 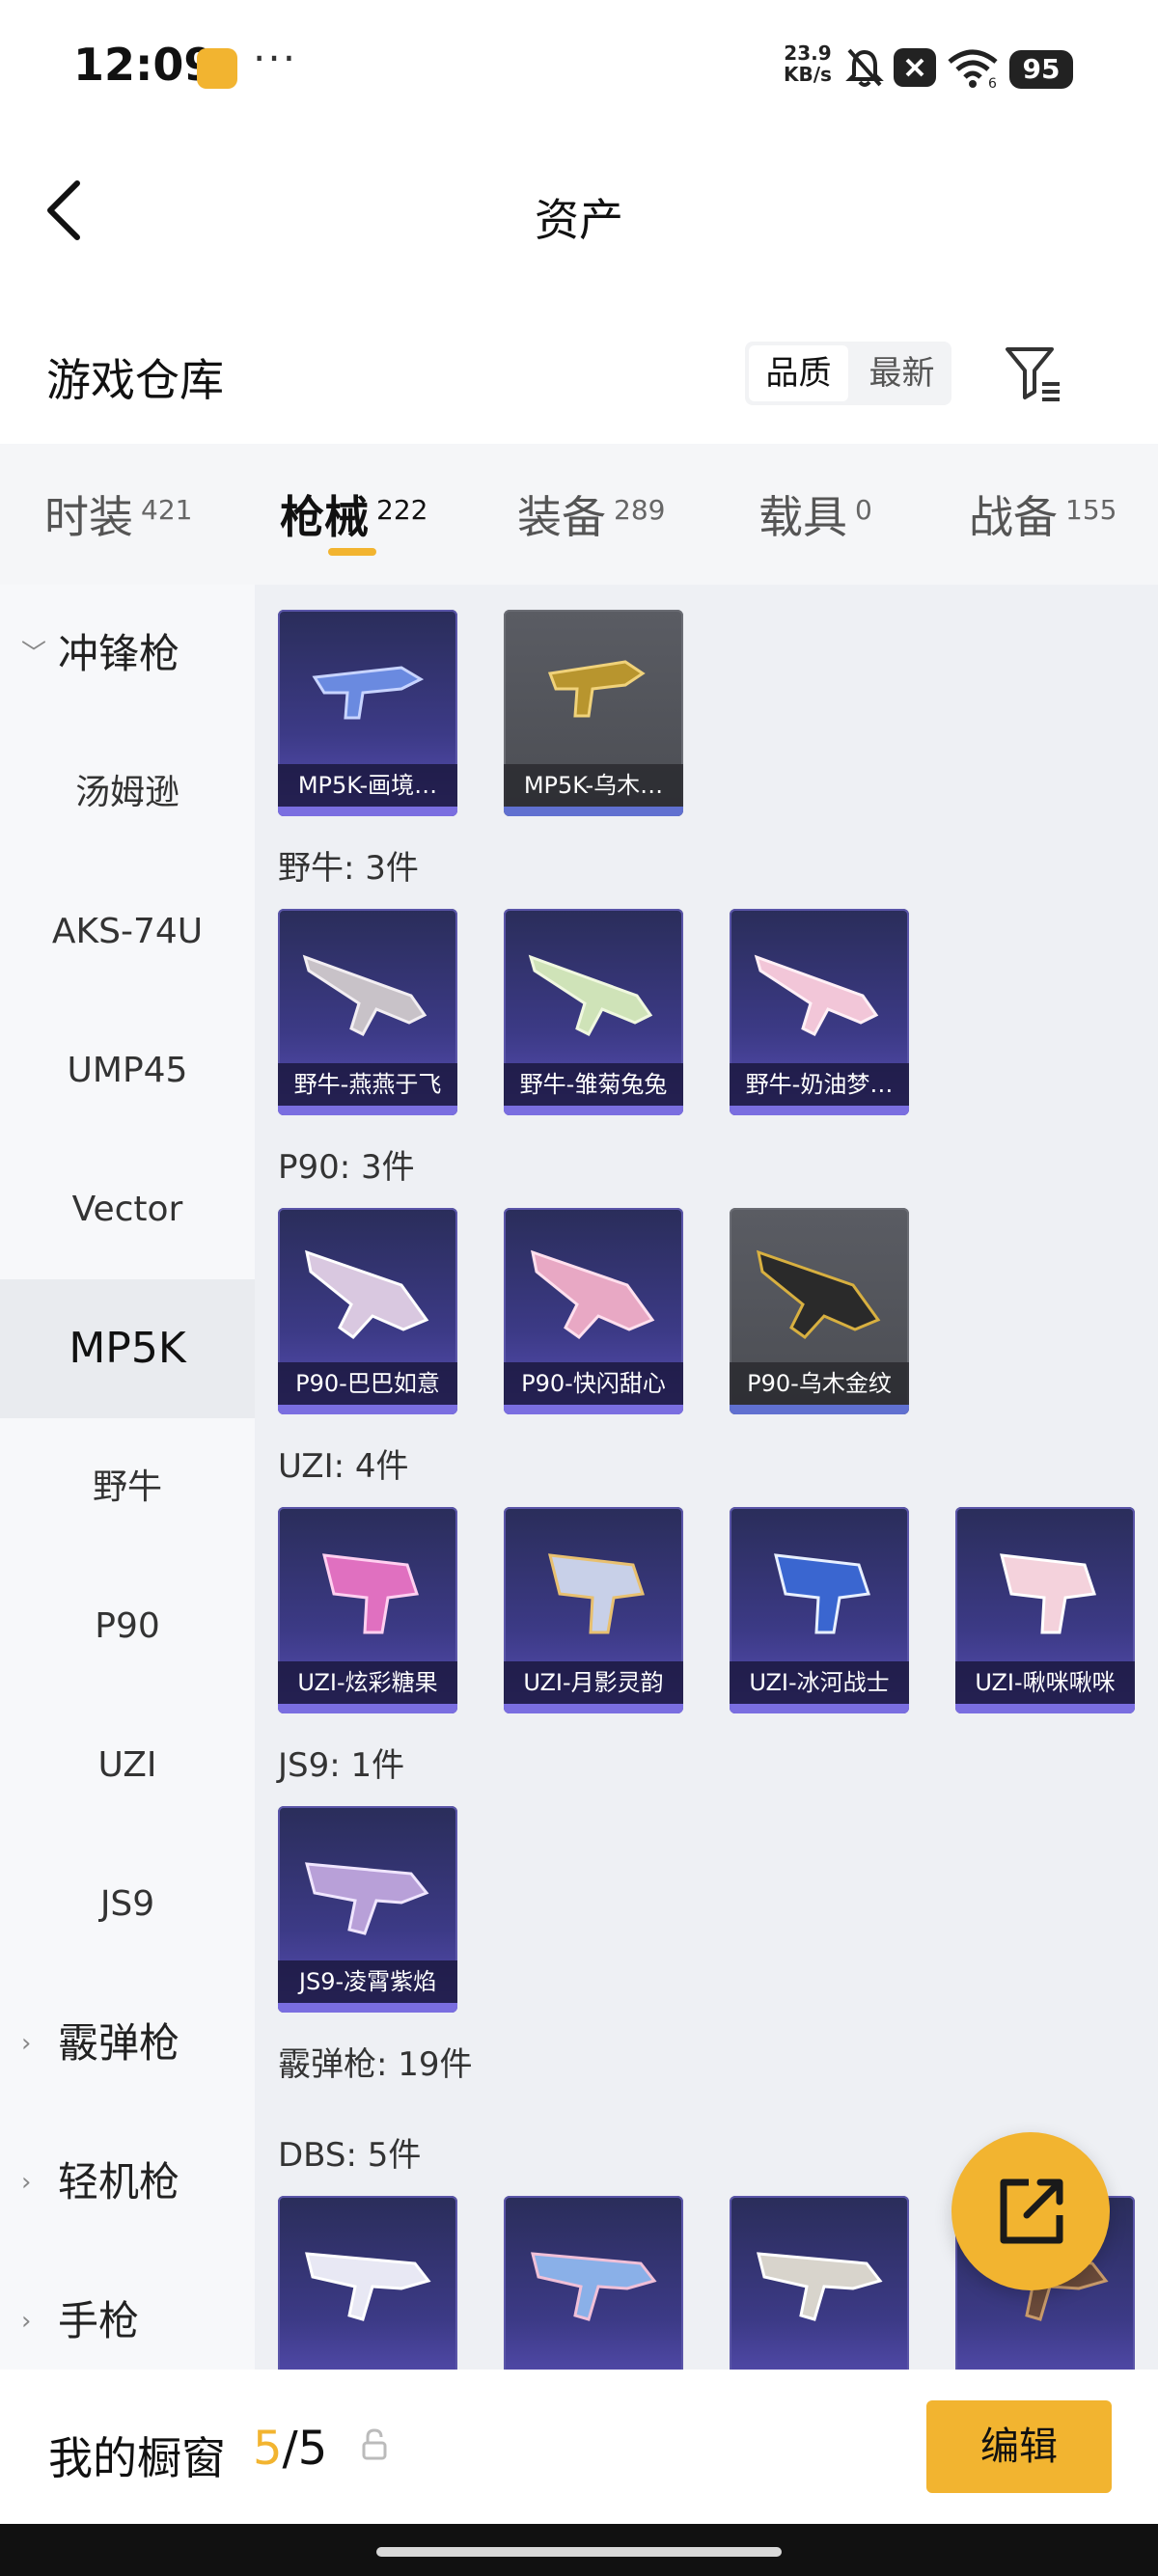 I want to click on sidebar-item-mp5k: MP5K, so click(x=127, y=1349).